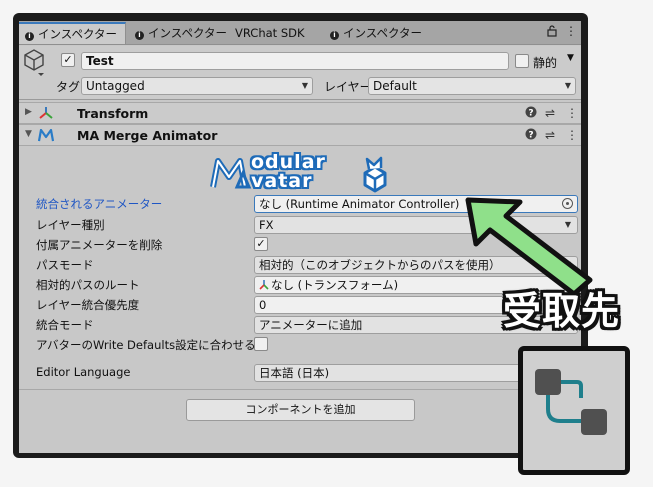 The height and width of the screenshot is (487, 653). Describe the element at coordinates (68, 87) in the screenshot. I see `tag-label: タグ` at that location.